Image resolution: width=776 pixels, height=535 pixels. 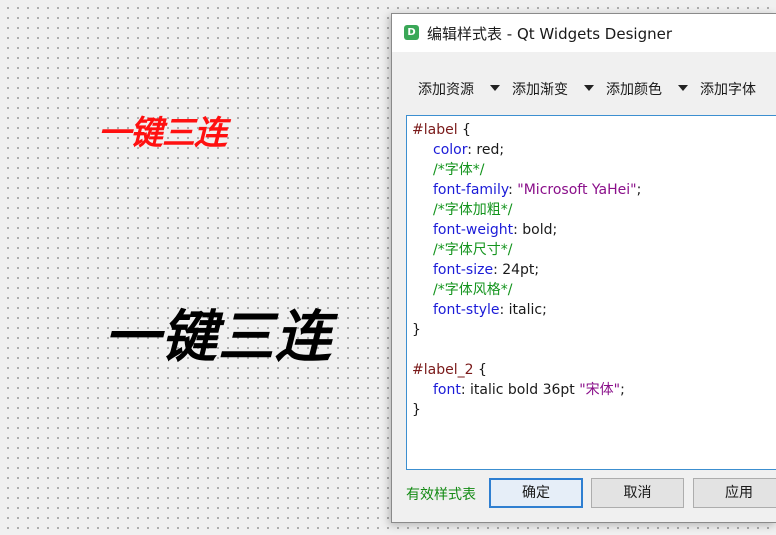 I want to click on apply-button: 应用, so click(x=734, y=493).